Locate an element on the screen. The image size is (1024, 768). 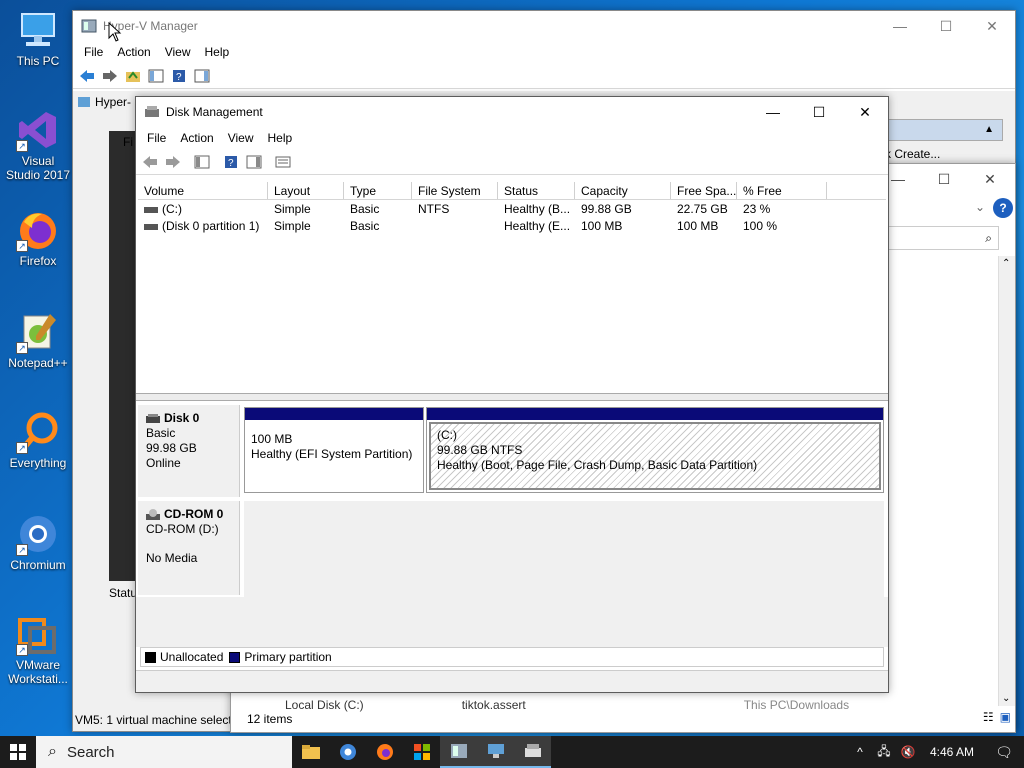
start-button is located at coordinates (18, 752).